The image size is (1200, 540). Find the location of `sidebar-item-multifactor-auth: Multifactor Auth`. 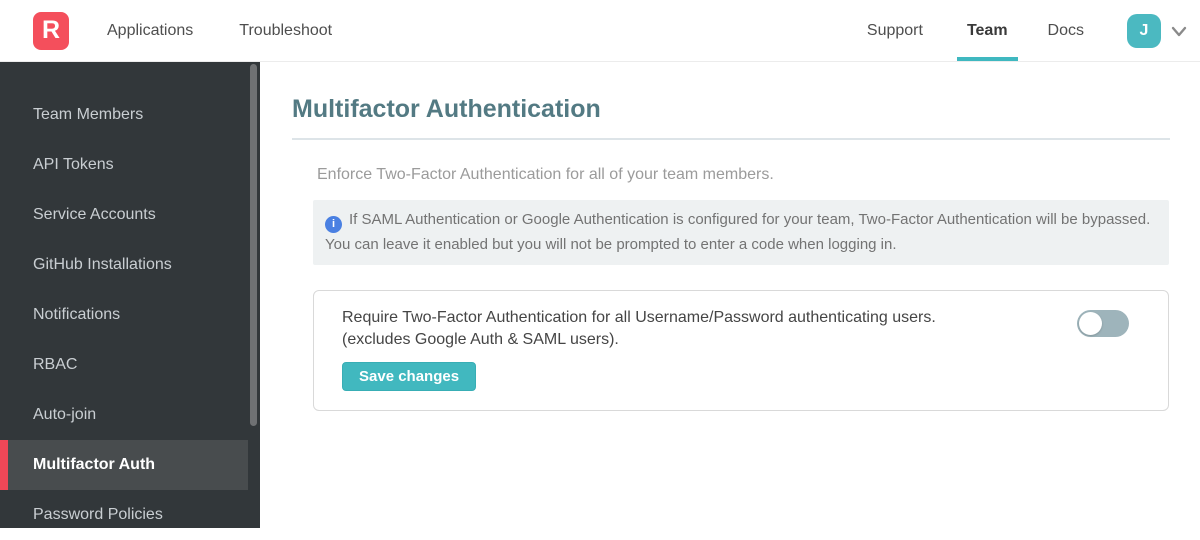

sidebar-item-multifactor-auth: Multifactor Auth is located at coordinates (124, 465).